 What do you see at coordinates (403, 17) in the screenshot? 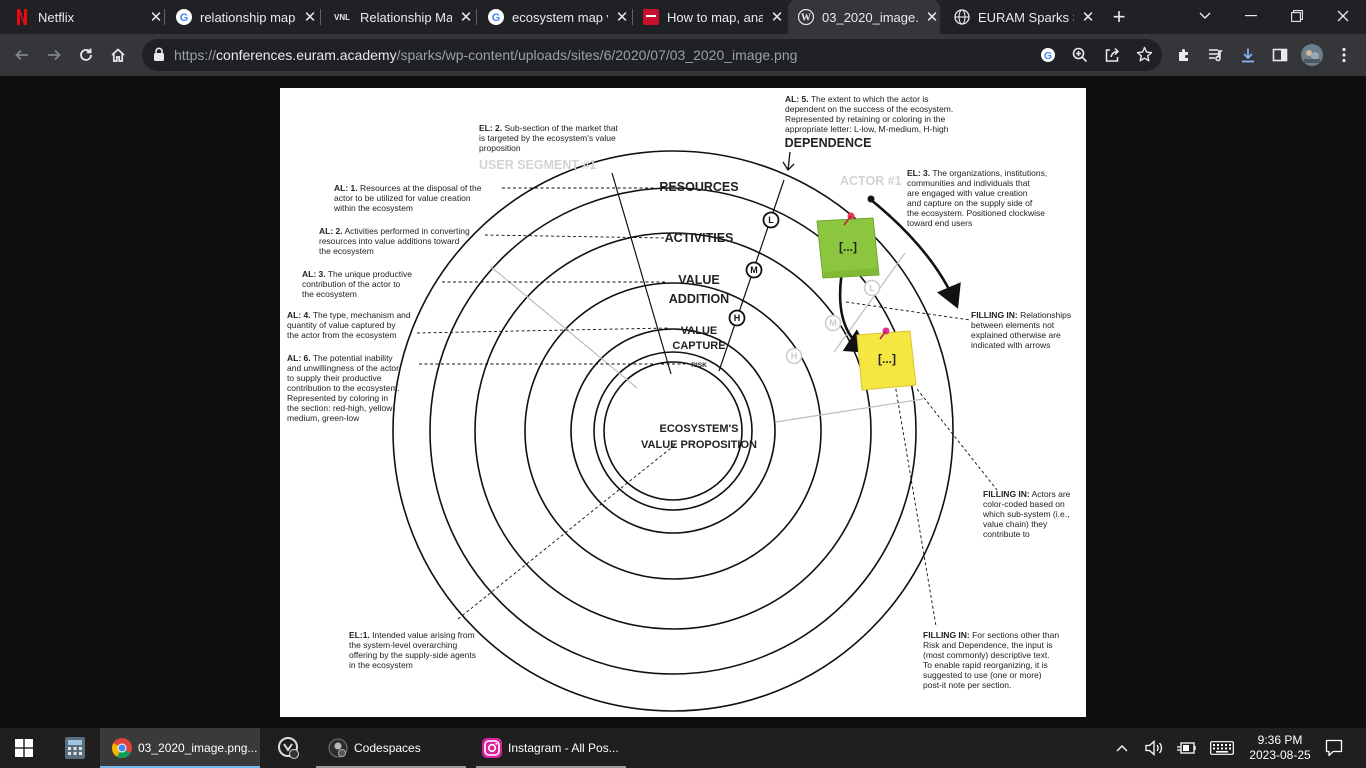
I see `tab-relationship-map-vnl: VNL Relationship Map ✕` at bounding box center [403, 17].